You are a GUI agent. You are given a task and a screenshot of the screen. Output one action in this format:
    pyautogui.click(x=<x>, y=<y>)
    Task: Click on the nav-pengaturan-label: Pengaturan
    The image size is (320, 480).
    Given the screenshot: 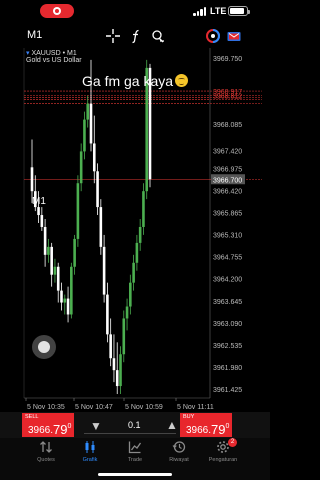 What is the action you would take?
    pyautogui.click(x=223, y=460)
    